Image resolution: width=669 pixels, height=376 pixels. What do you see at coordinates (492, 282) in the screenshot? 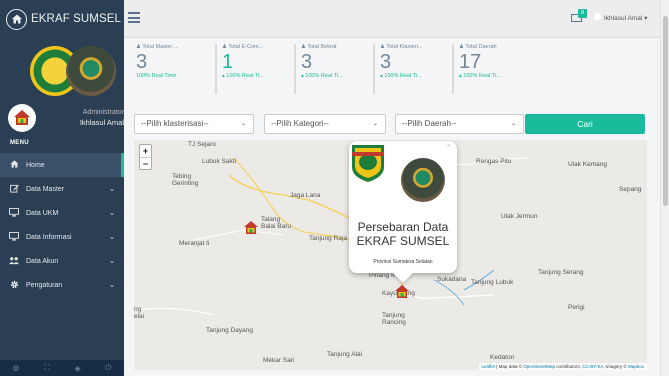
I see `map-label: Tanjung Lubuk` at bounding box center [492, 282].